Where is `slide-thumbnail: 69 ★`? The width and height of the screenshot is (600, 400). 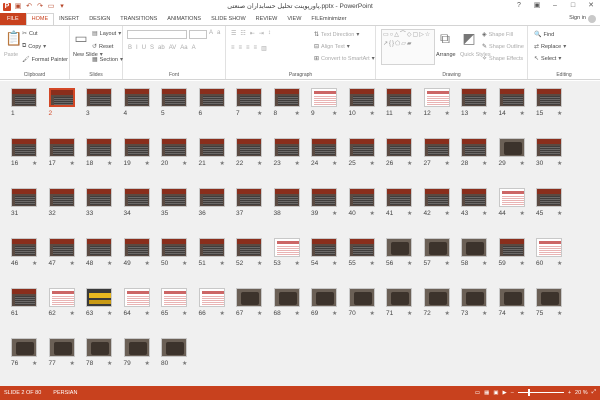
slide-thumbnail: 69 ★ is located at coordinates (324, 302).